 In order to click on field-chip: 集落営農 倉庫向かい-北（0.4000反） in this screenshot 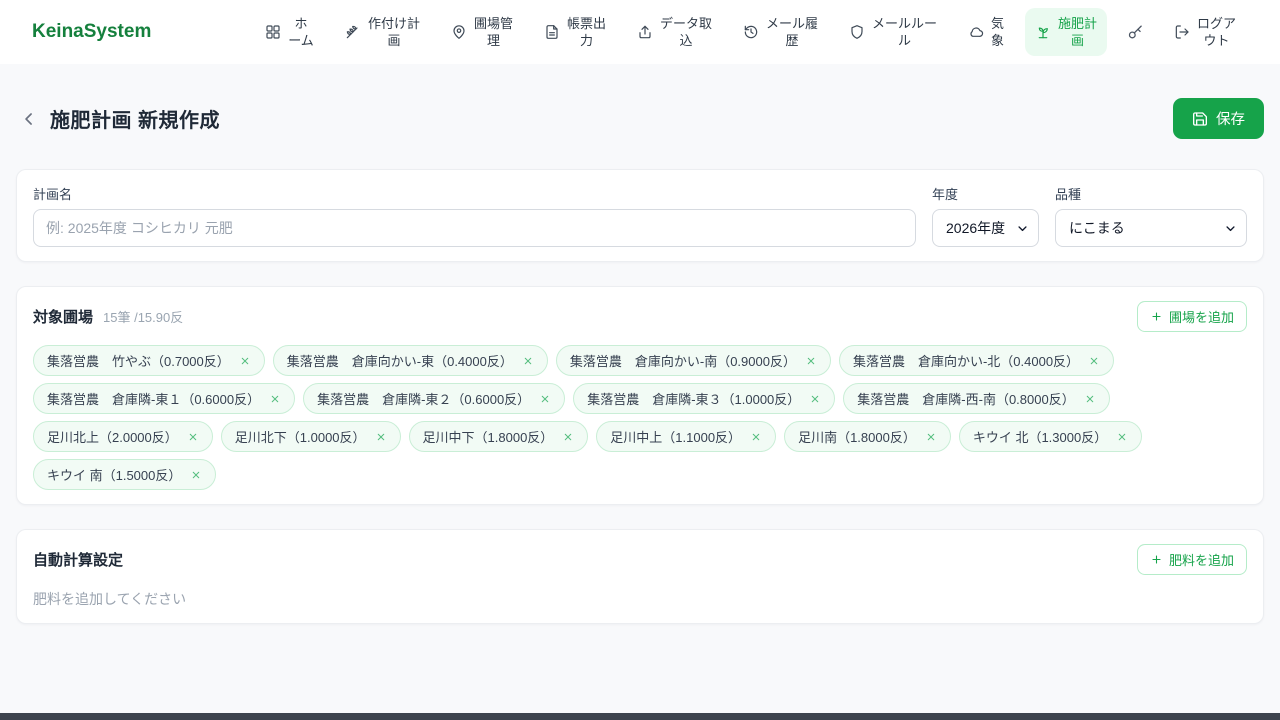, I will do `click(976, 360)`.